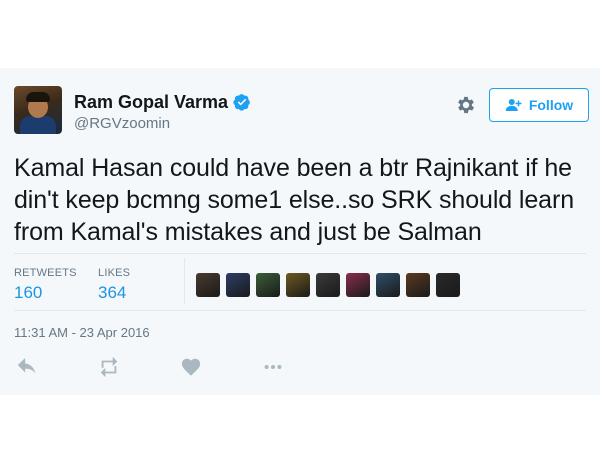 This screenshot has width=600, height=450. What do you see at coordinates (122, 123) in the screenshot?
I see `author-handle: @RGVzoomin` at bounding box center [122, 123].